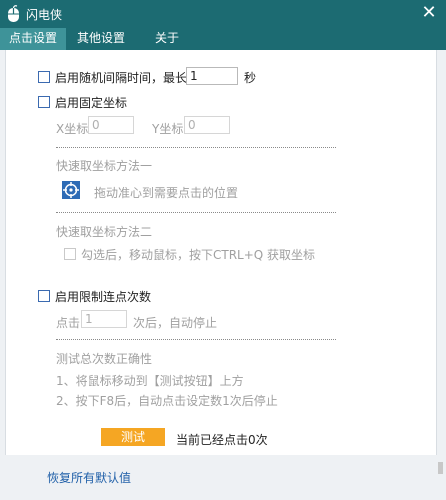 The height and width of the screenshot is (500, 446). I want to click on max-interval-input, so click(212, 76).